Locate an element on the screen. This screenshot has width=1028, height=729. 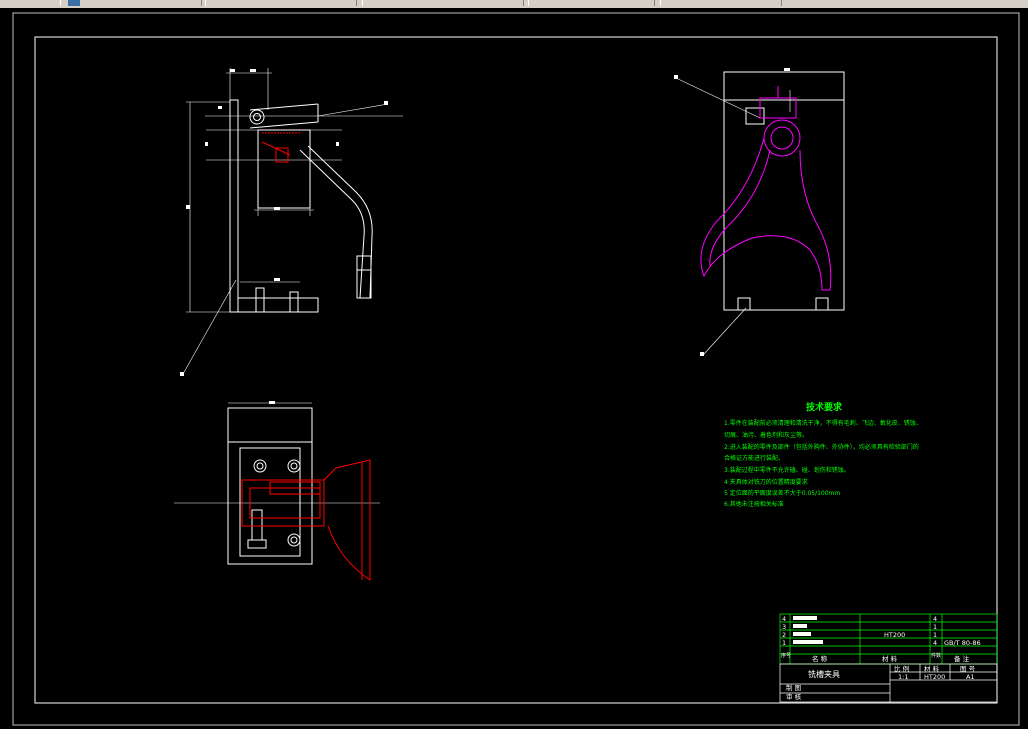
tech-requirement-line: 6.其他未注按相关标准 is located at coordinates (754, 504).